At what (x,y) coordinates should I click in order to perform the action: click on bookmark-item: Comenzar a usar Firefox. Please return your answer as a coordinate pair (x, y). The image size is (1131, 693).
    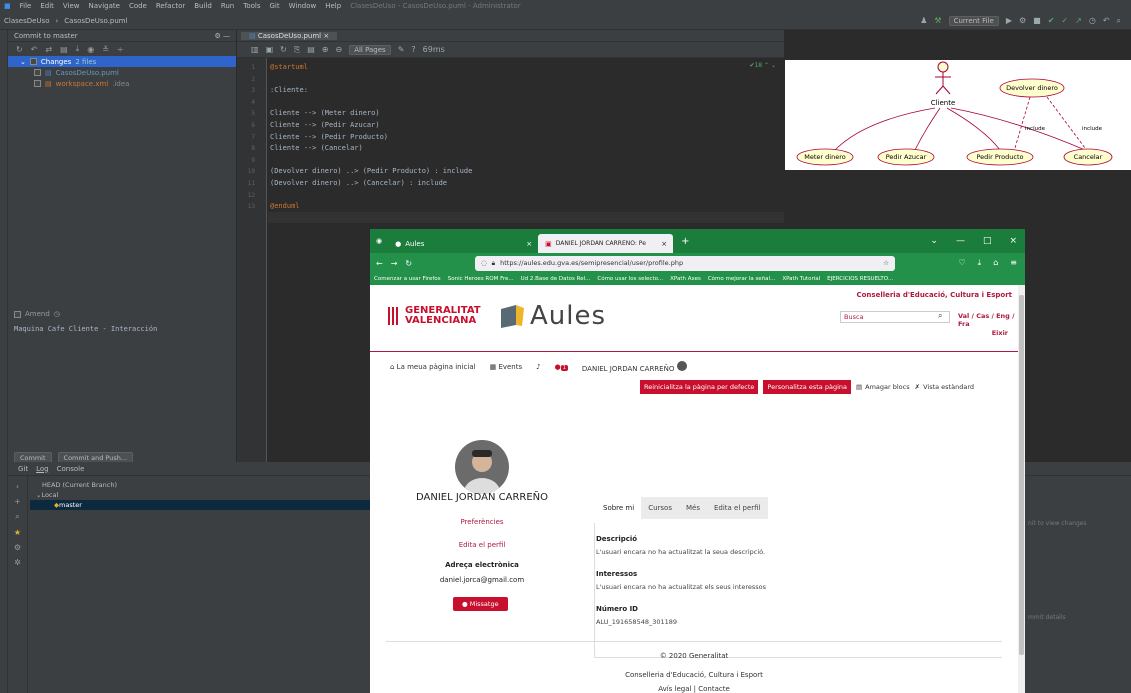
    Looking at the image, I should click on (407, 279).